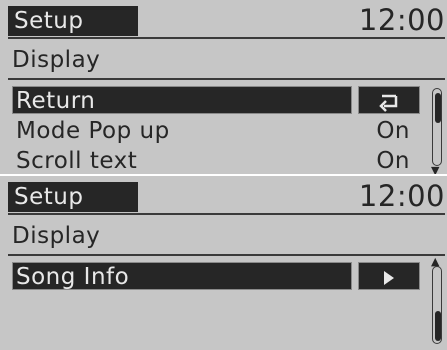 The height and width of the screenshot is (350, 447). What do you see at coordinates (435, 169) in the screenshot?
I see `scroll-down-arrow-icon: ▼` at bounding box center [435, 169].